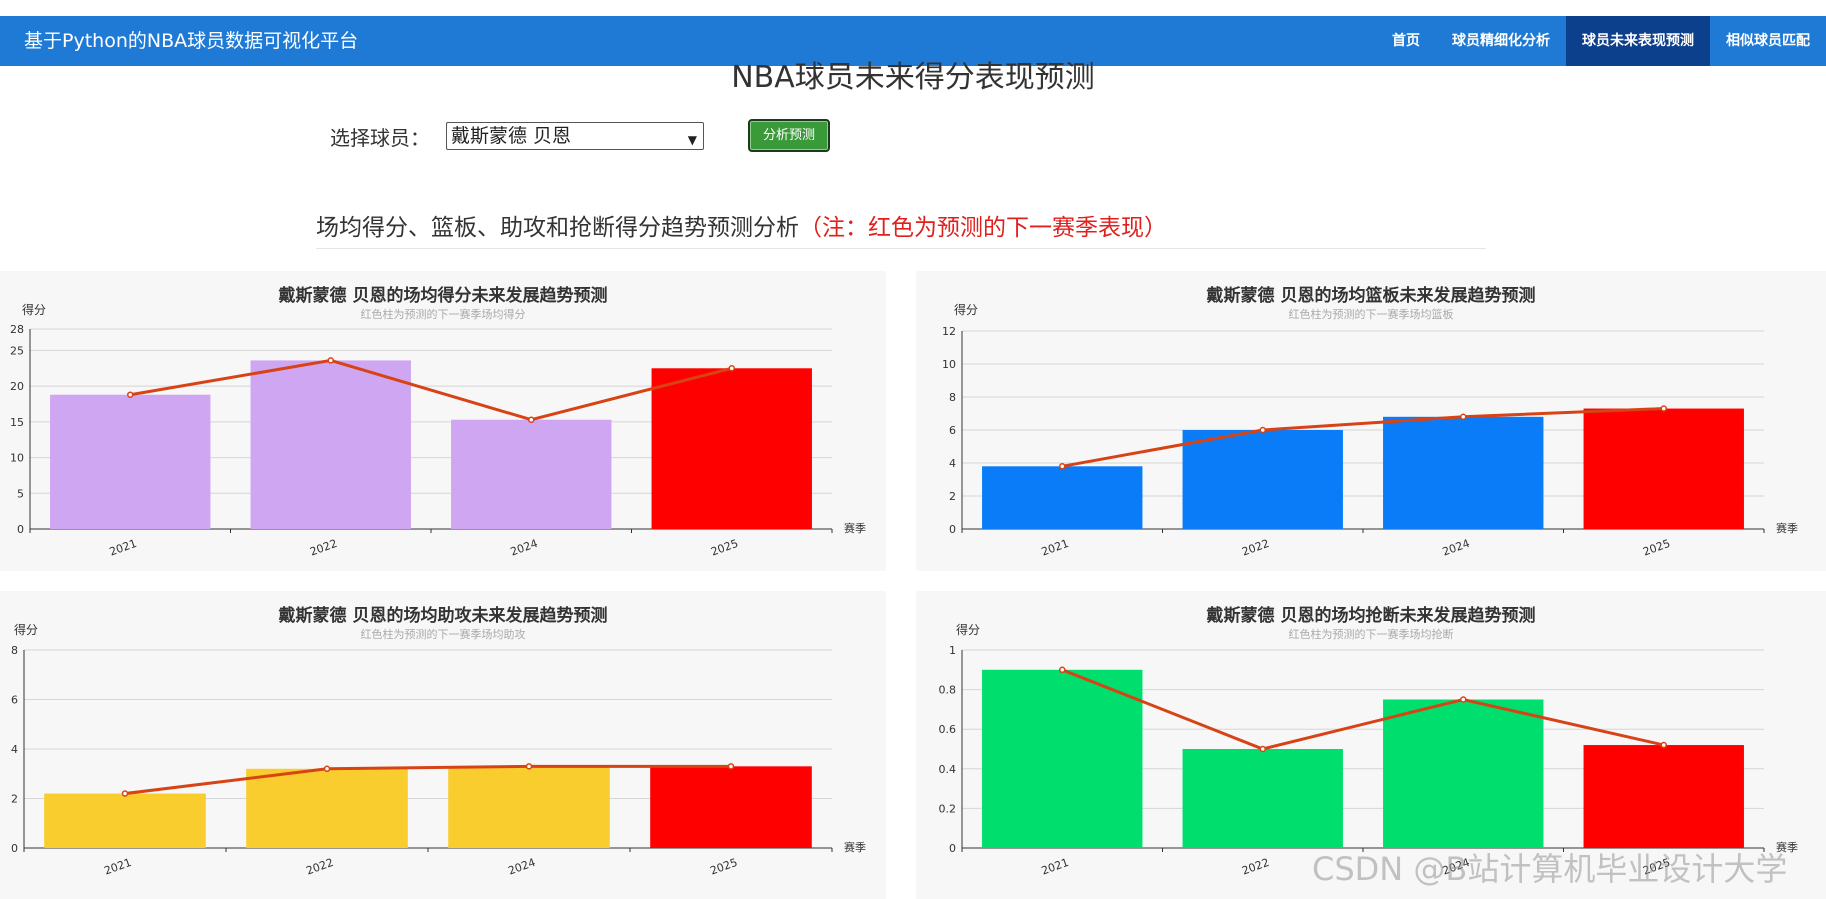  I want to click on section-heading: 场均得分、篮板、助攻和抢断得分趋势预测分析（注：红色为预测的下一赛季表现）, so click(741, 225).